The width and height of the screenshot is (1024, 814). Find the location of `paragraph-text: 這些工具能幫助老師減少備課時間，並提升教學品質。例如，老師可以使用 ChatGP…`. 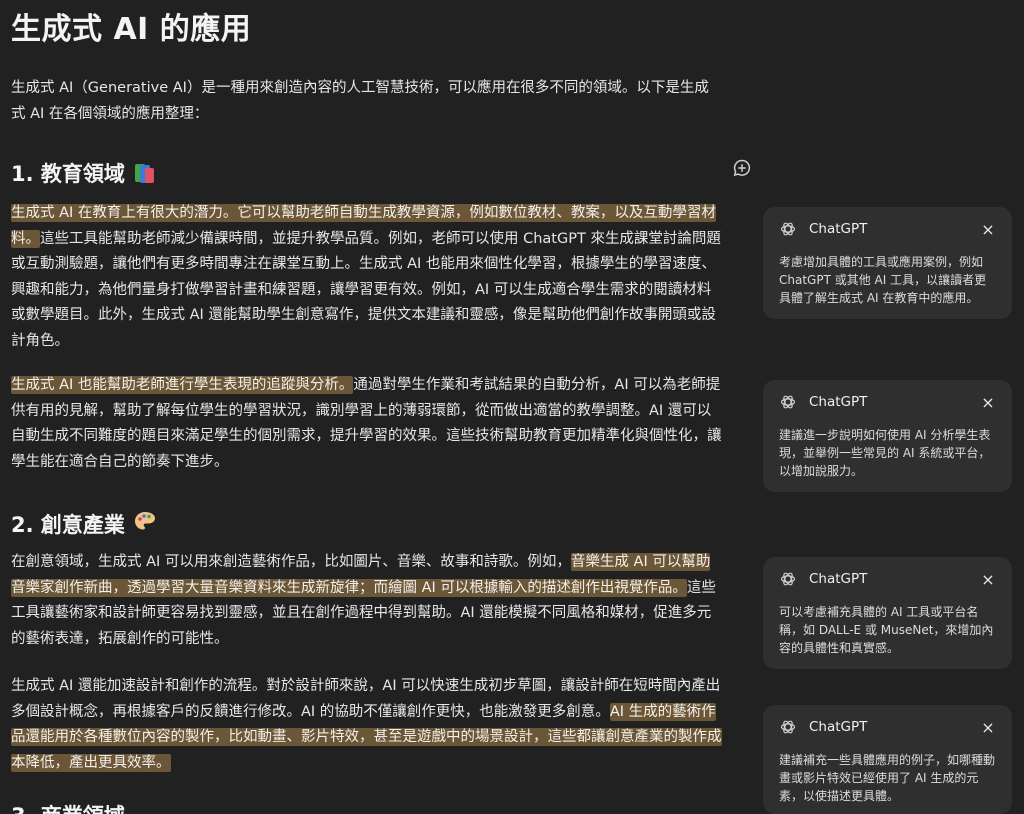

paragraph-text: 這些工具能幫助老師減少備課時間，並提升教學品質。例如，老師可以使用 ChatGP… is located at coordinates (366, 289).